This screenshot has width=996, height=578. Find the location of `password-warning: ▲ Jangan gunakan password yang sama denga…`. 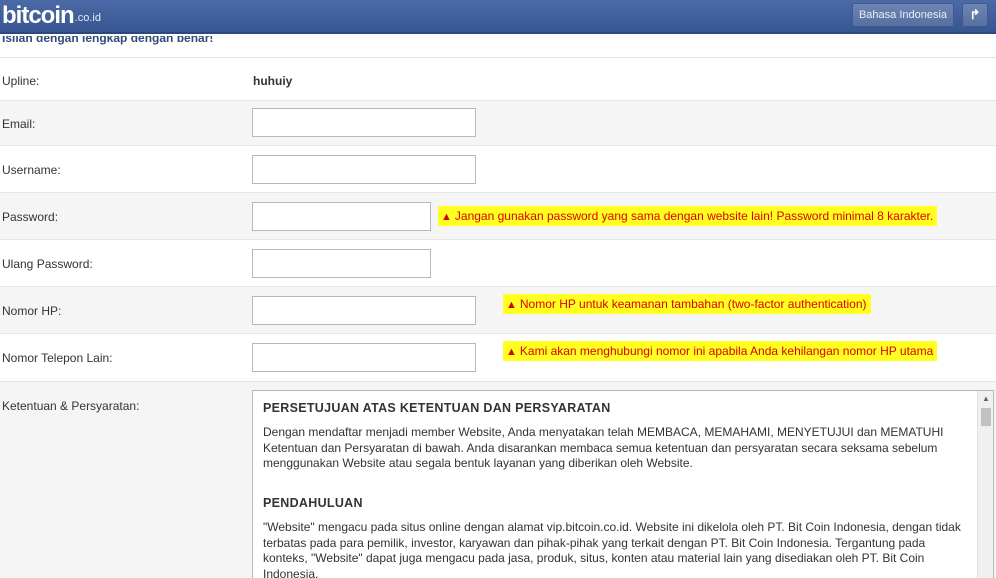

password-warning: ▲ Jangan gunakan password yang sama denga… is located at coordinates (688, 216).